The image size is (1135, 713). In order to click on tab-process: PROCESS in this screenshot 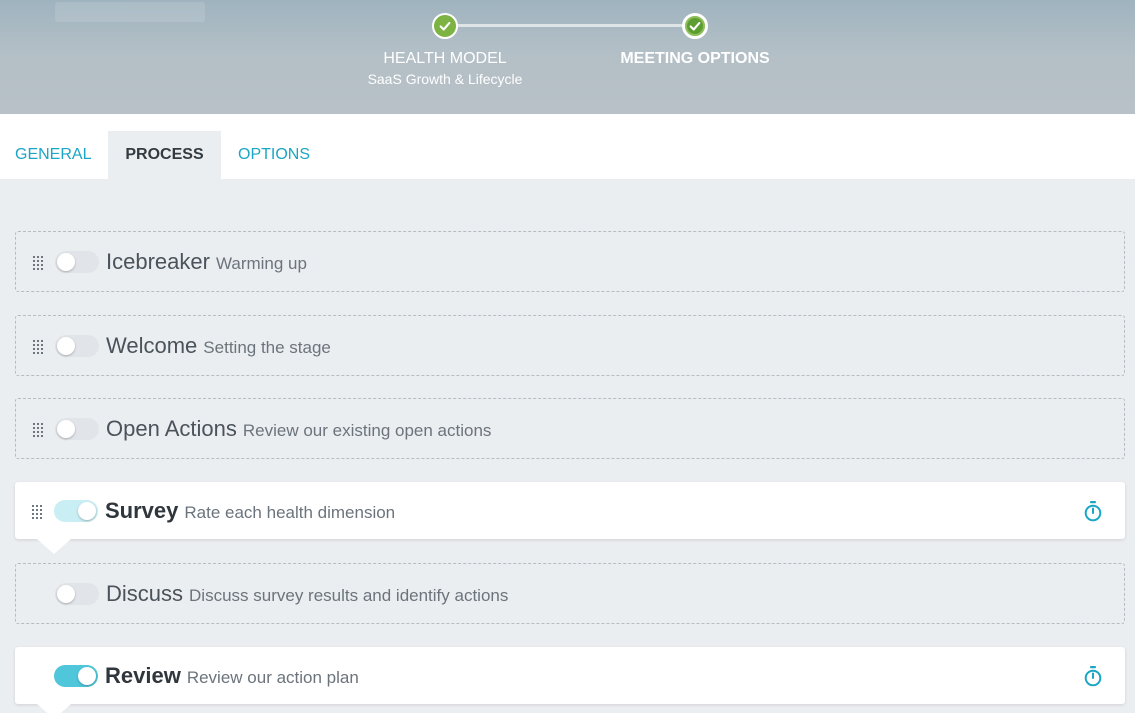, I will do `click(164, 155)`.